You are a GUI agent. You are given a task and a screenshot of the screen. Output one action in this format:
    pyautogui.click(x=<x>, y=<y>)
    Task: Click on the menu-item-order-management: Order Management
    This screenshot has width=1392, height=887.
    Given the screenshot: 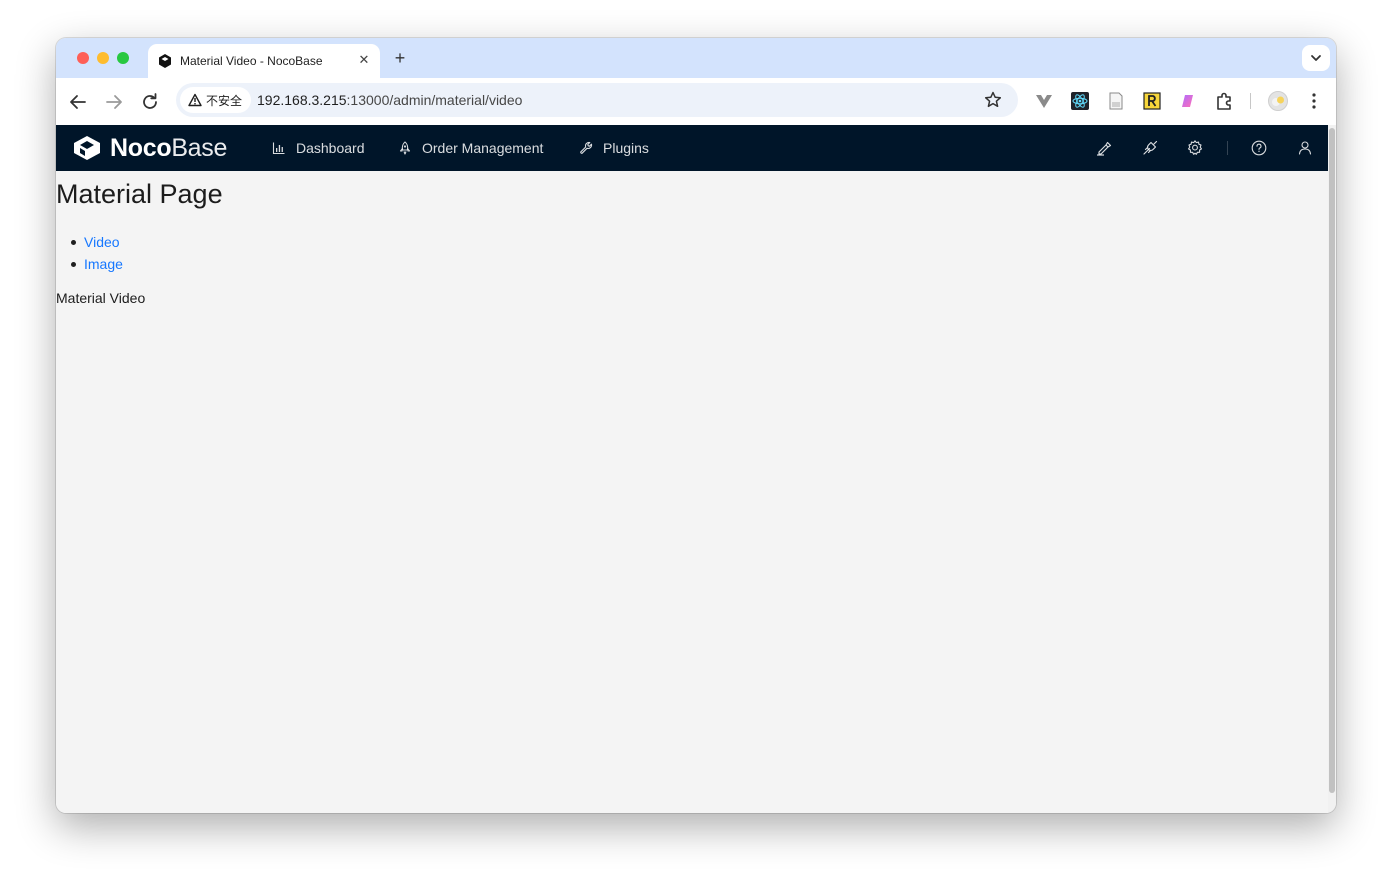 What is the action you would take?
    pyautogui.click(x=470, y=148)
    